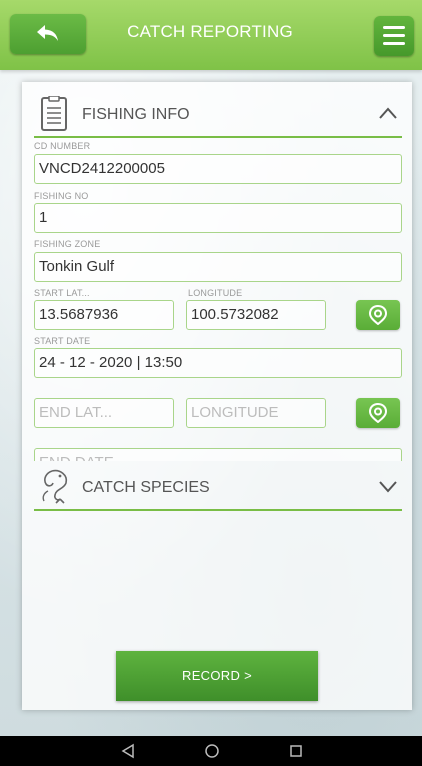  I want to click on catch-species-title: CATCH SPECIES, so click(146, 487).